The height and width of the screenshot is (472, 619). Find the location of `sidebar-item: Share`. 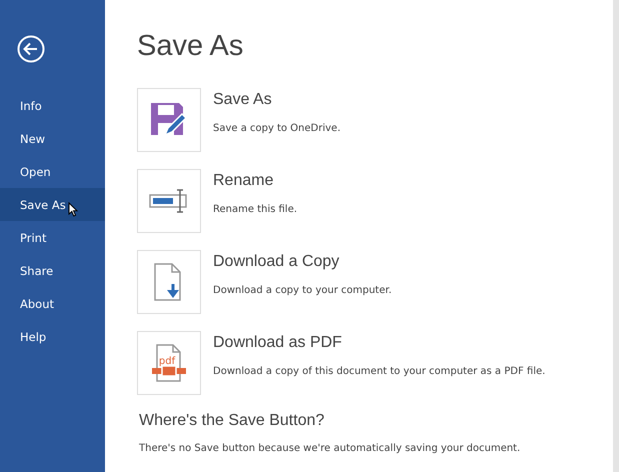

sidebar-item: Share is located at coordinates (52, 270).